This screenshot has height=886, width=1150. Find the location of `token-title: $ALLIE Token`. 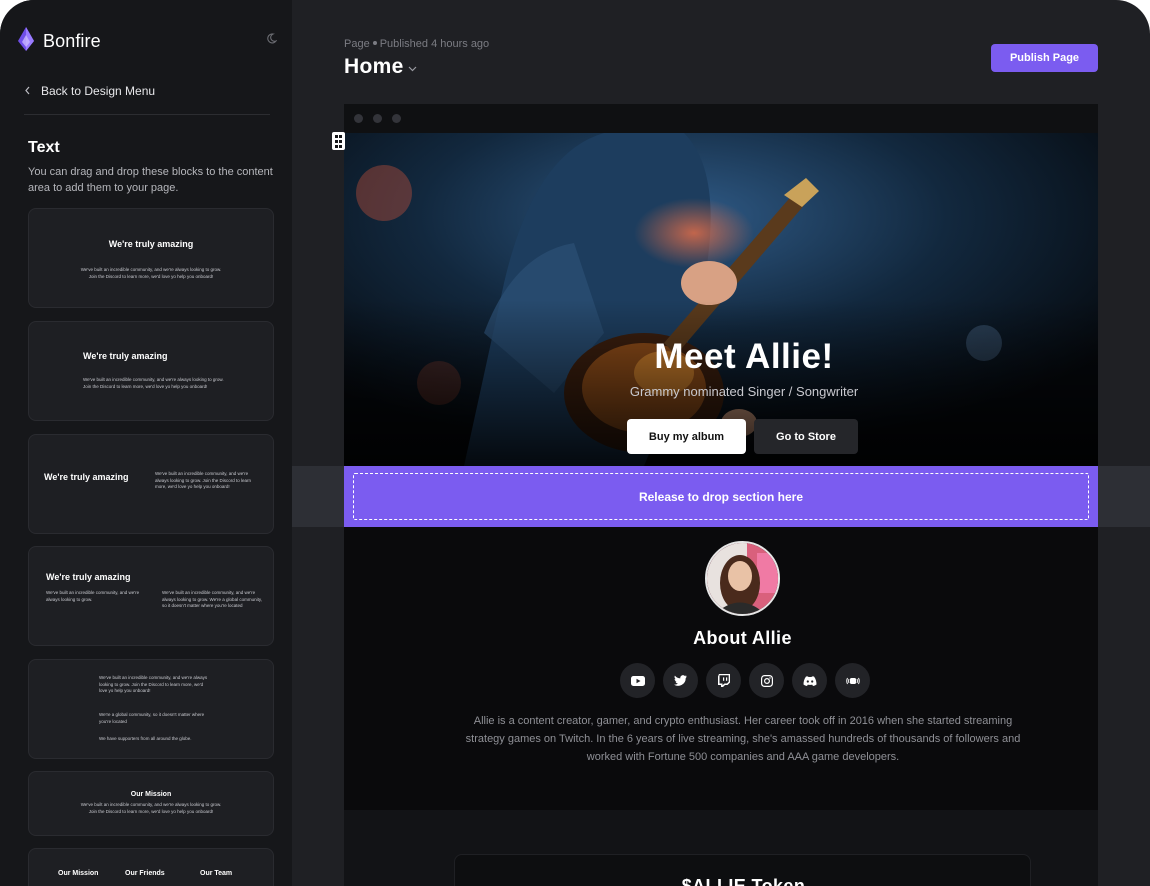

token-title: $ALLIE Token is located at coordinates (743, 881).